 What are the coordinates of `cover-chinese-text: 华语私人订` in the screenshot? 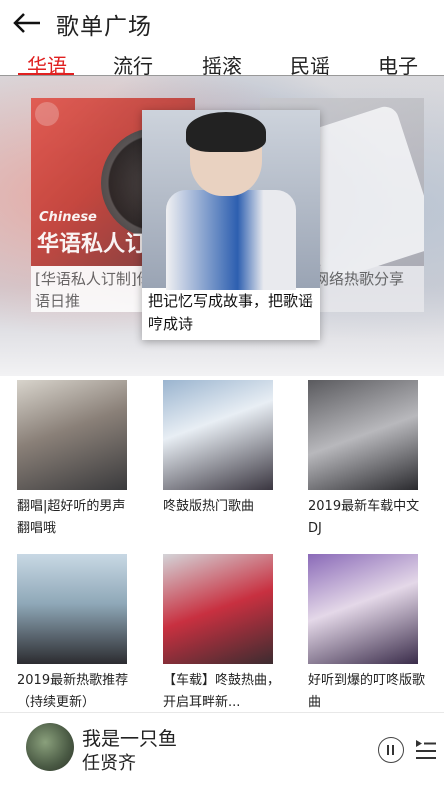 It's located at (92, 244).